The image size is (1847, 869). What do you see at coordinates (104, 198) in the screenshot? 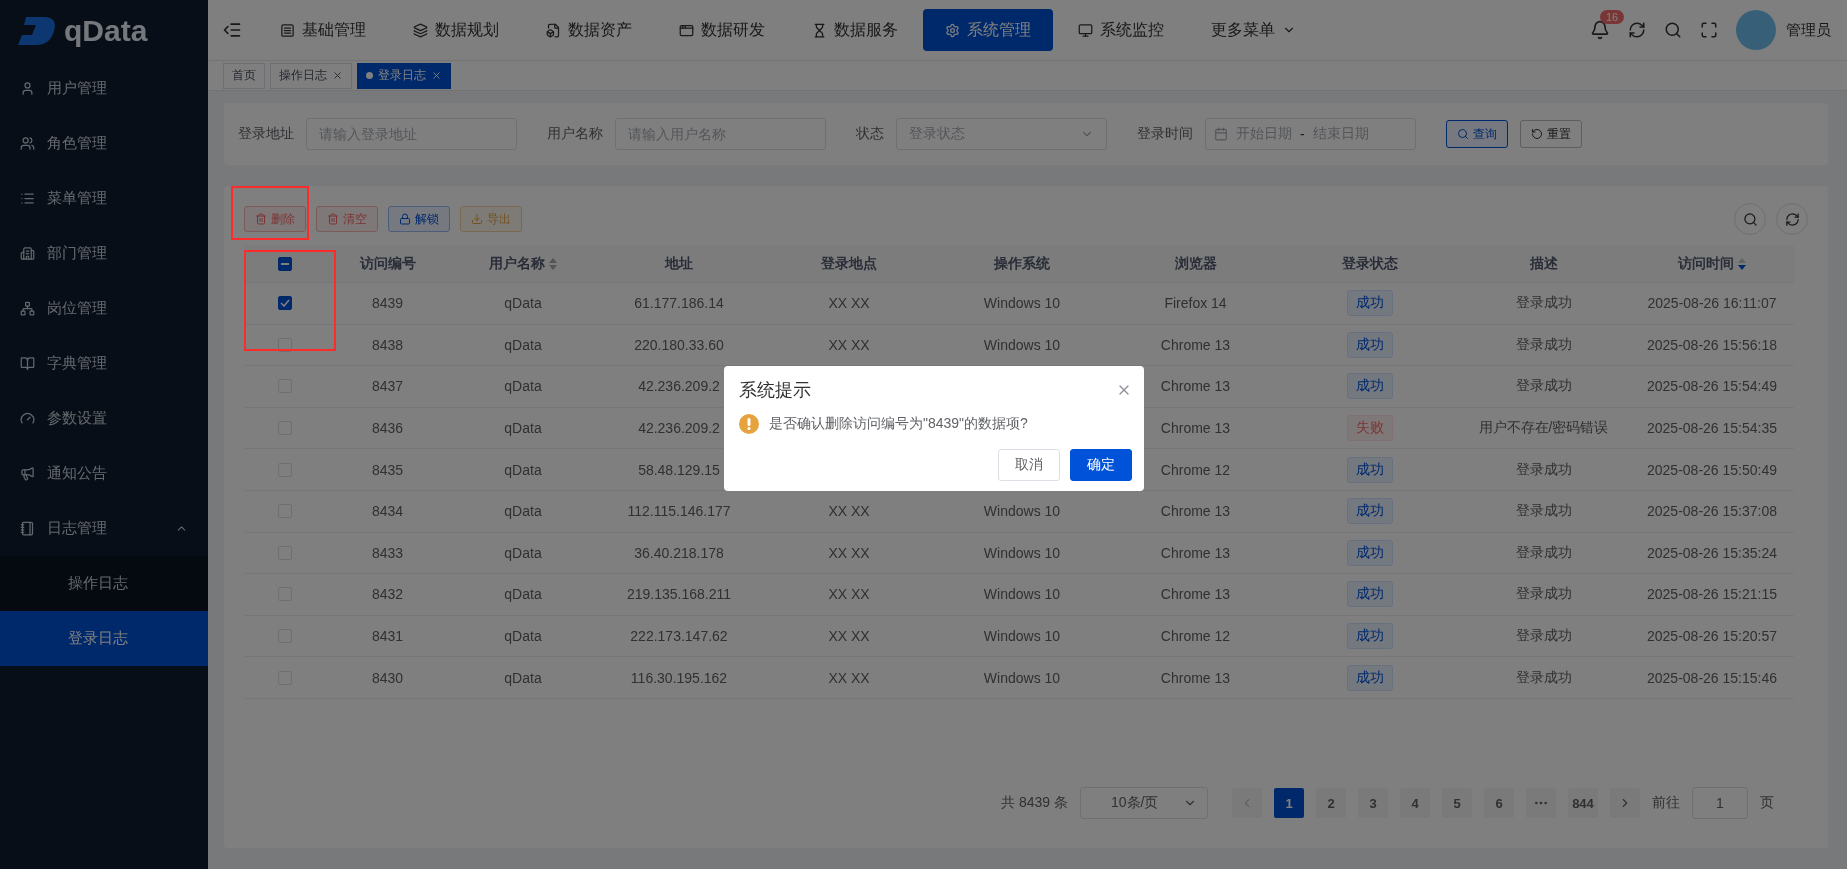
I see `sidebar-item: 菜单管理` at bounding box center [104, 198].